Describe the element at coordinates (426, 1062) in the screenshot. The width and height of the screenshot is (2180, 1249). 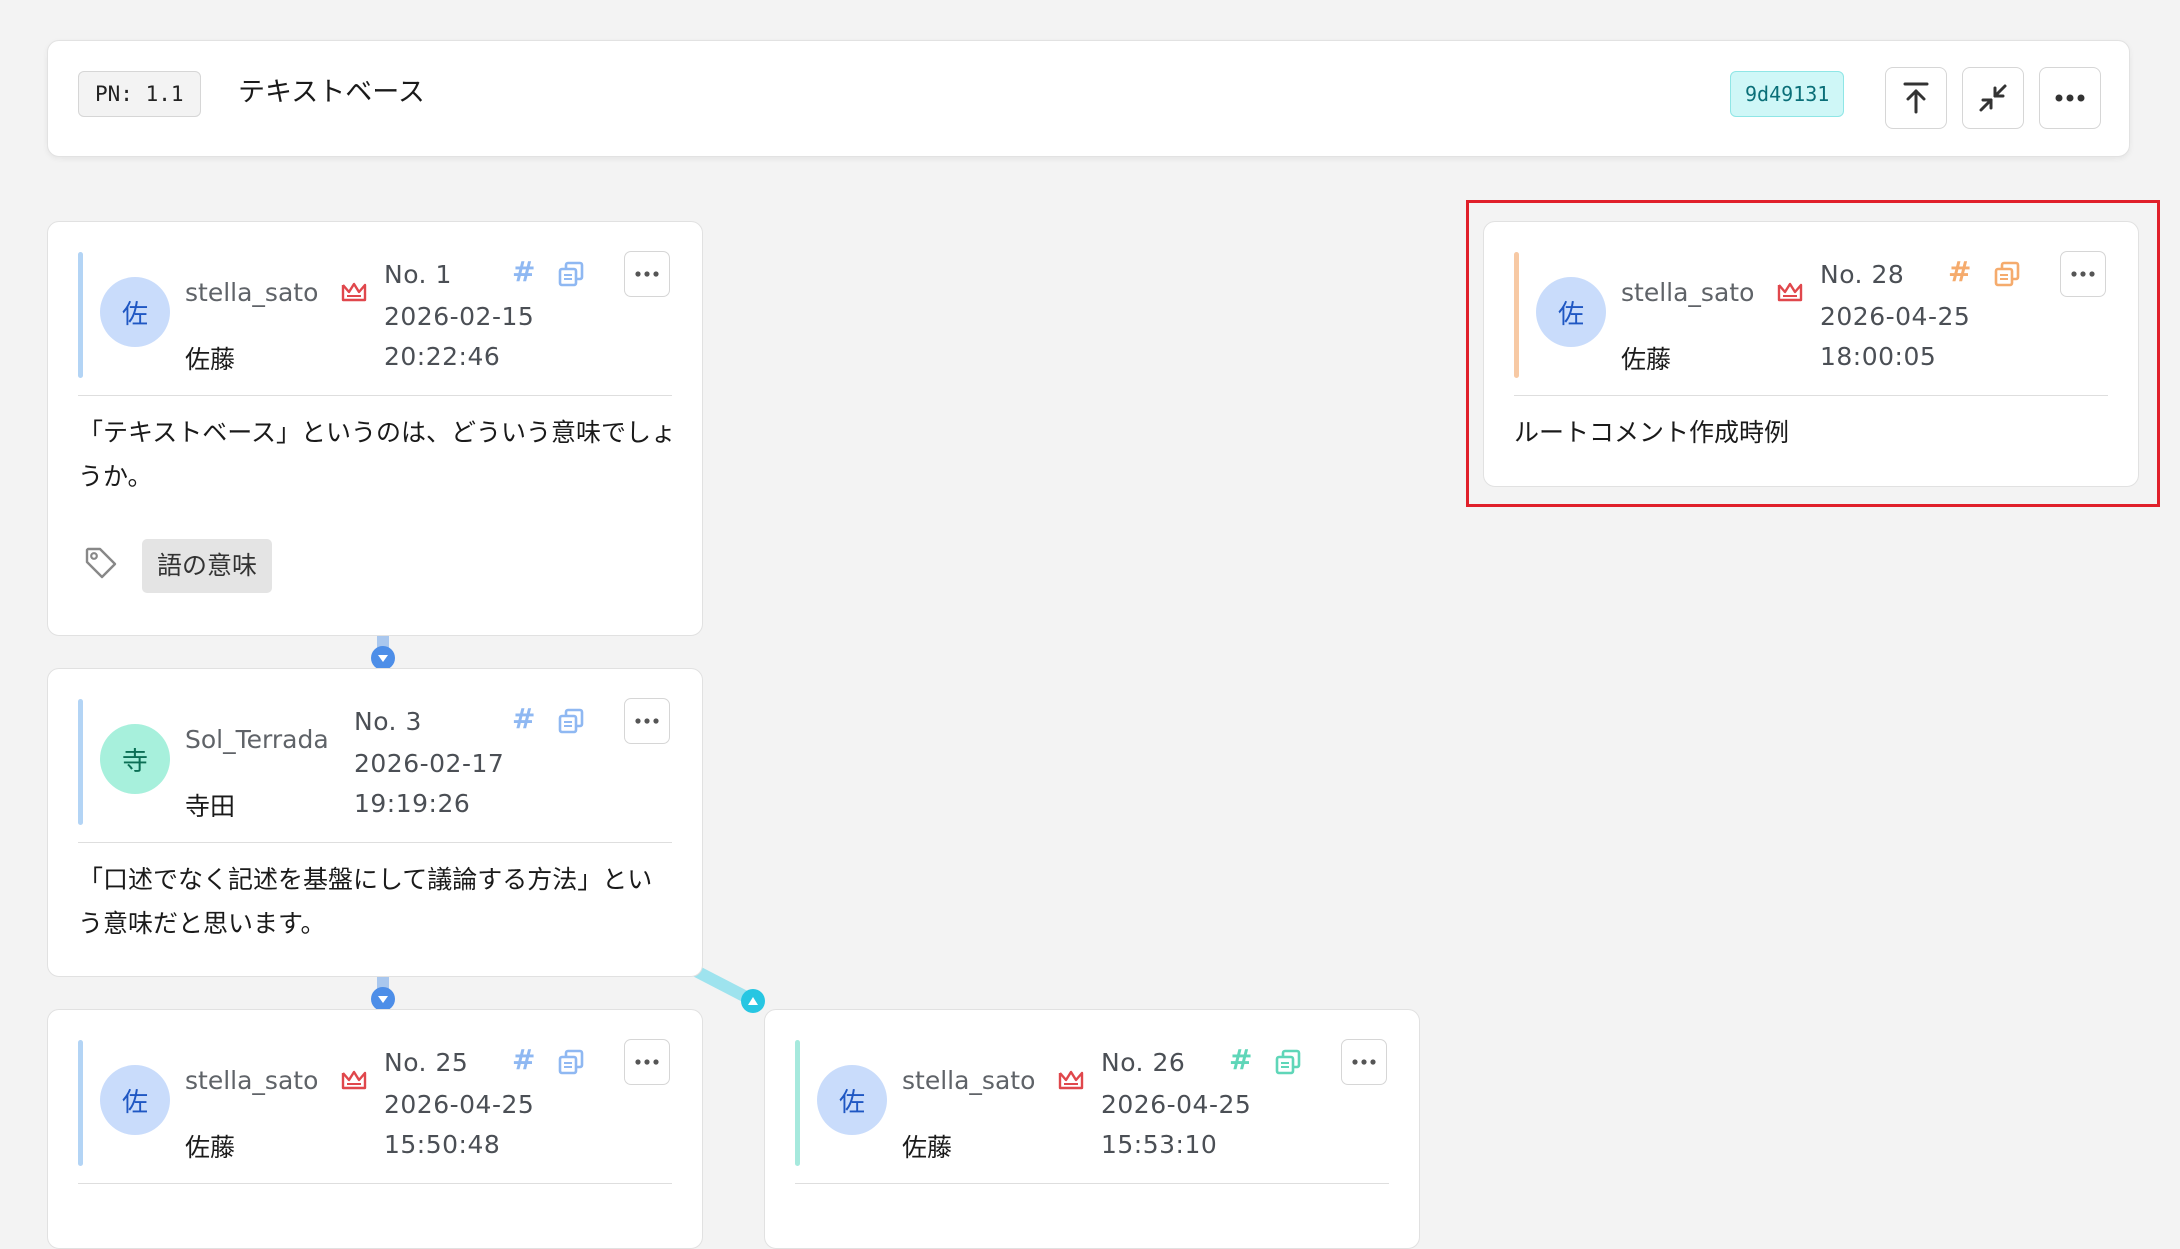
I see `comment-number: No. 25` at that location.